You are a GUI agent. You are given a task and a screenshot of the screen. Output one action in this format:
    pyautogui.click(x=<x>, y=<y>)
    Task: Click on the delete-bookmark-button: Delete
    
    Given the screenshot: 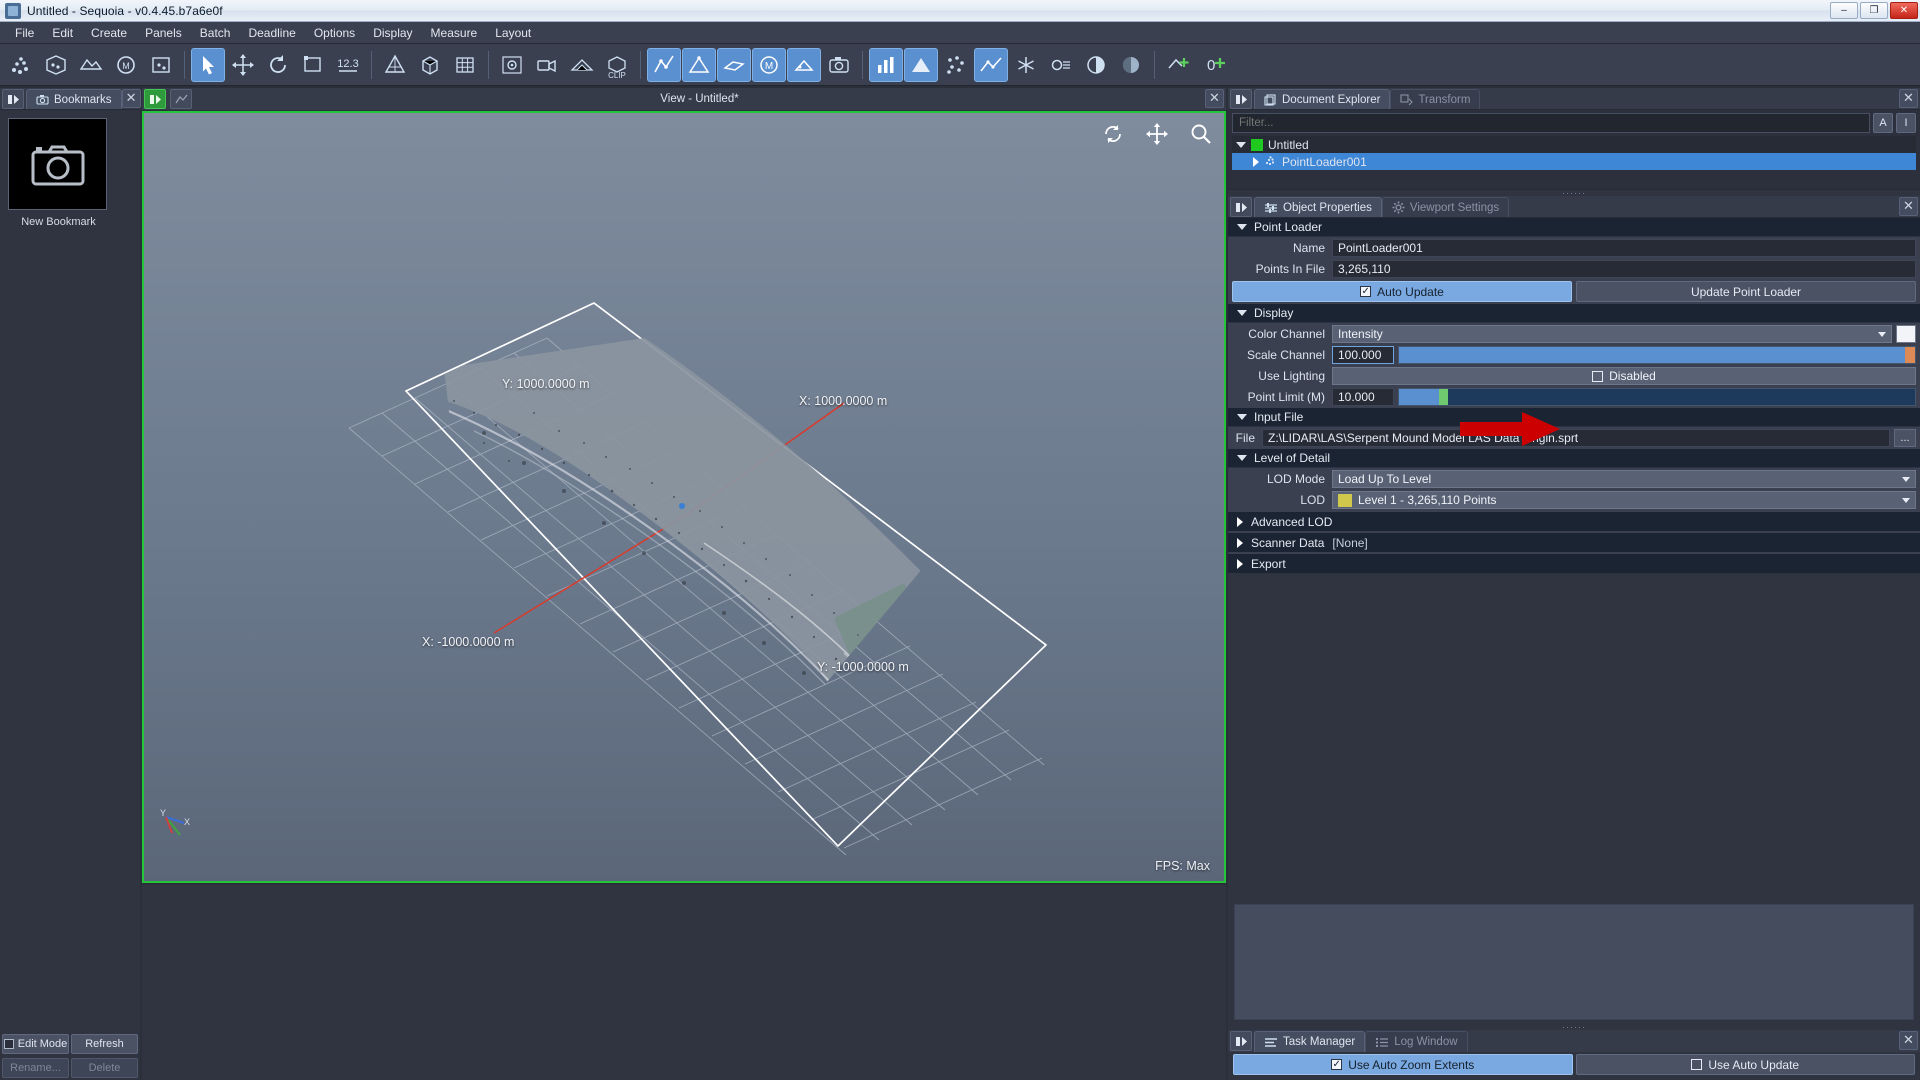 What is the action you would take?
    pyautogui.click(x=104, y=1068)
    